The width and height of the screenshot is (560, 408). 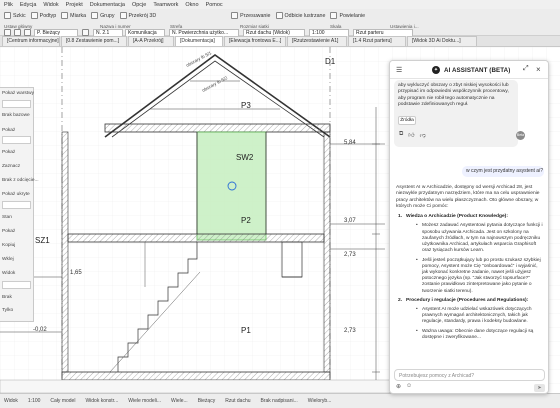 What do you see at coordinates (7, 217) in the screenshot?
I see `left-palette-item: Stan` at bounding box center [7, 217].